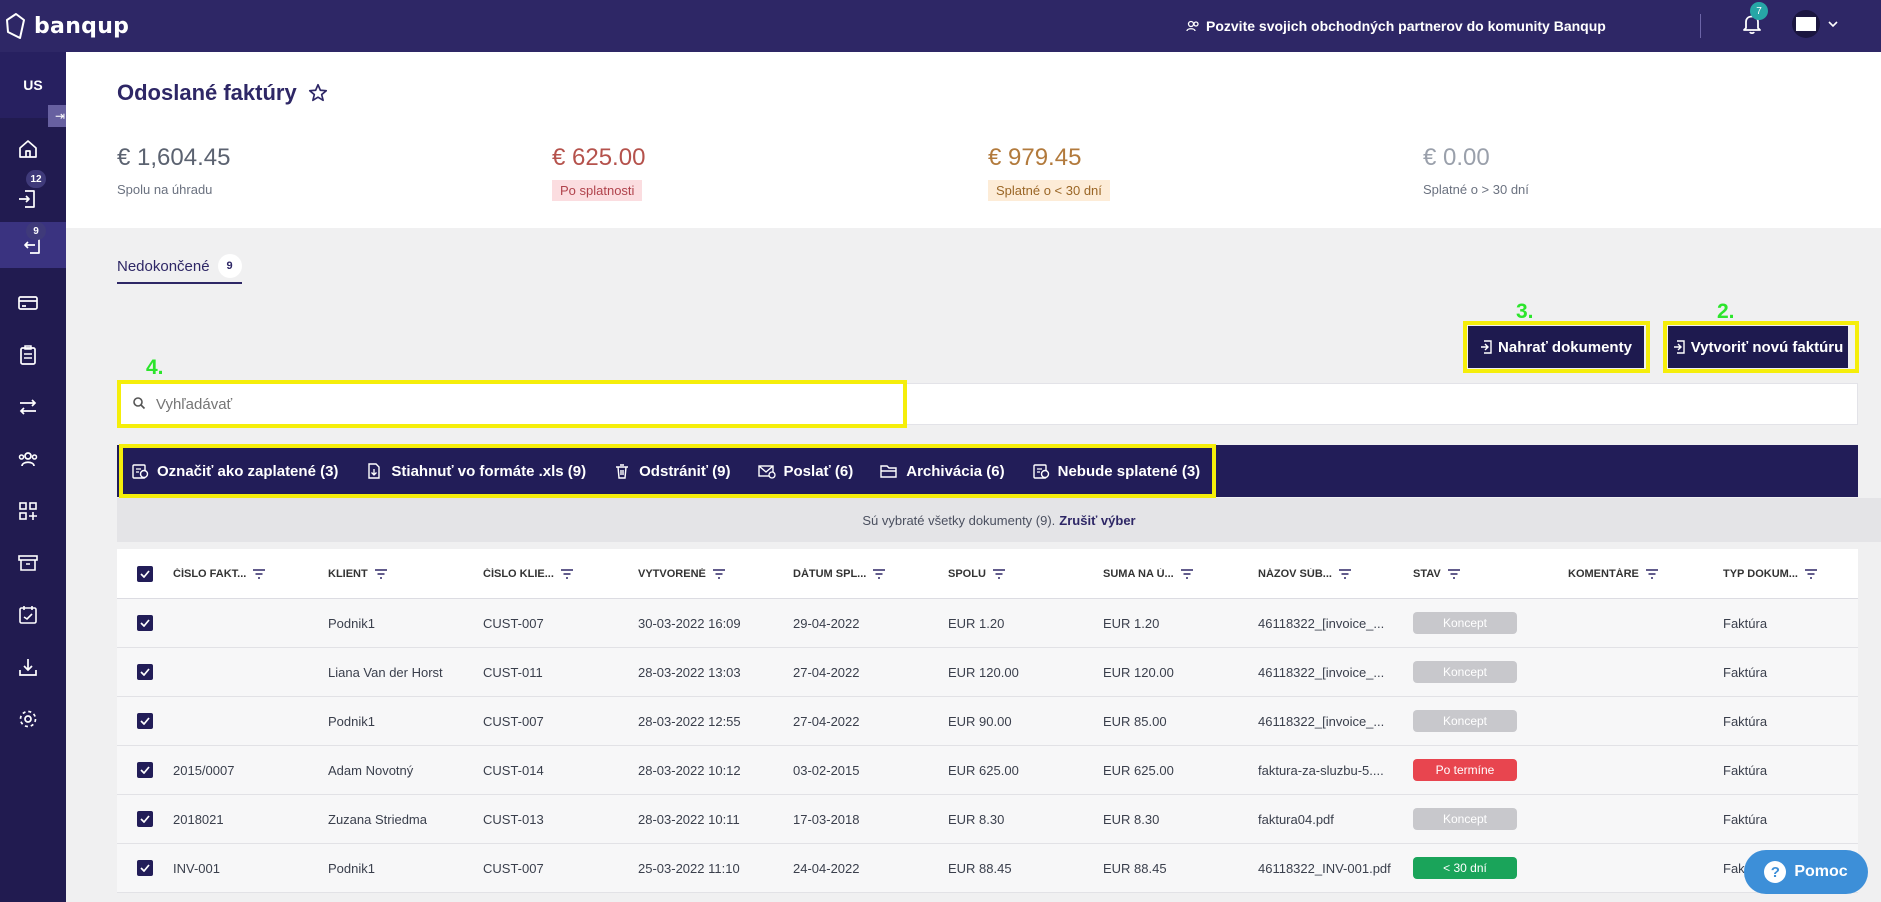  I want to click on cell-due: 27-04-2022, so click(826, 721).